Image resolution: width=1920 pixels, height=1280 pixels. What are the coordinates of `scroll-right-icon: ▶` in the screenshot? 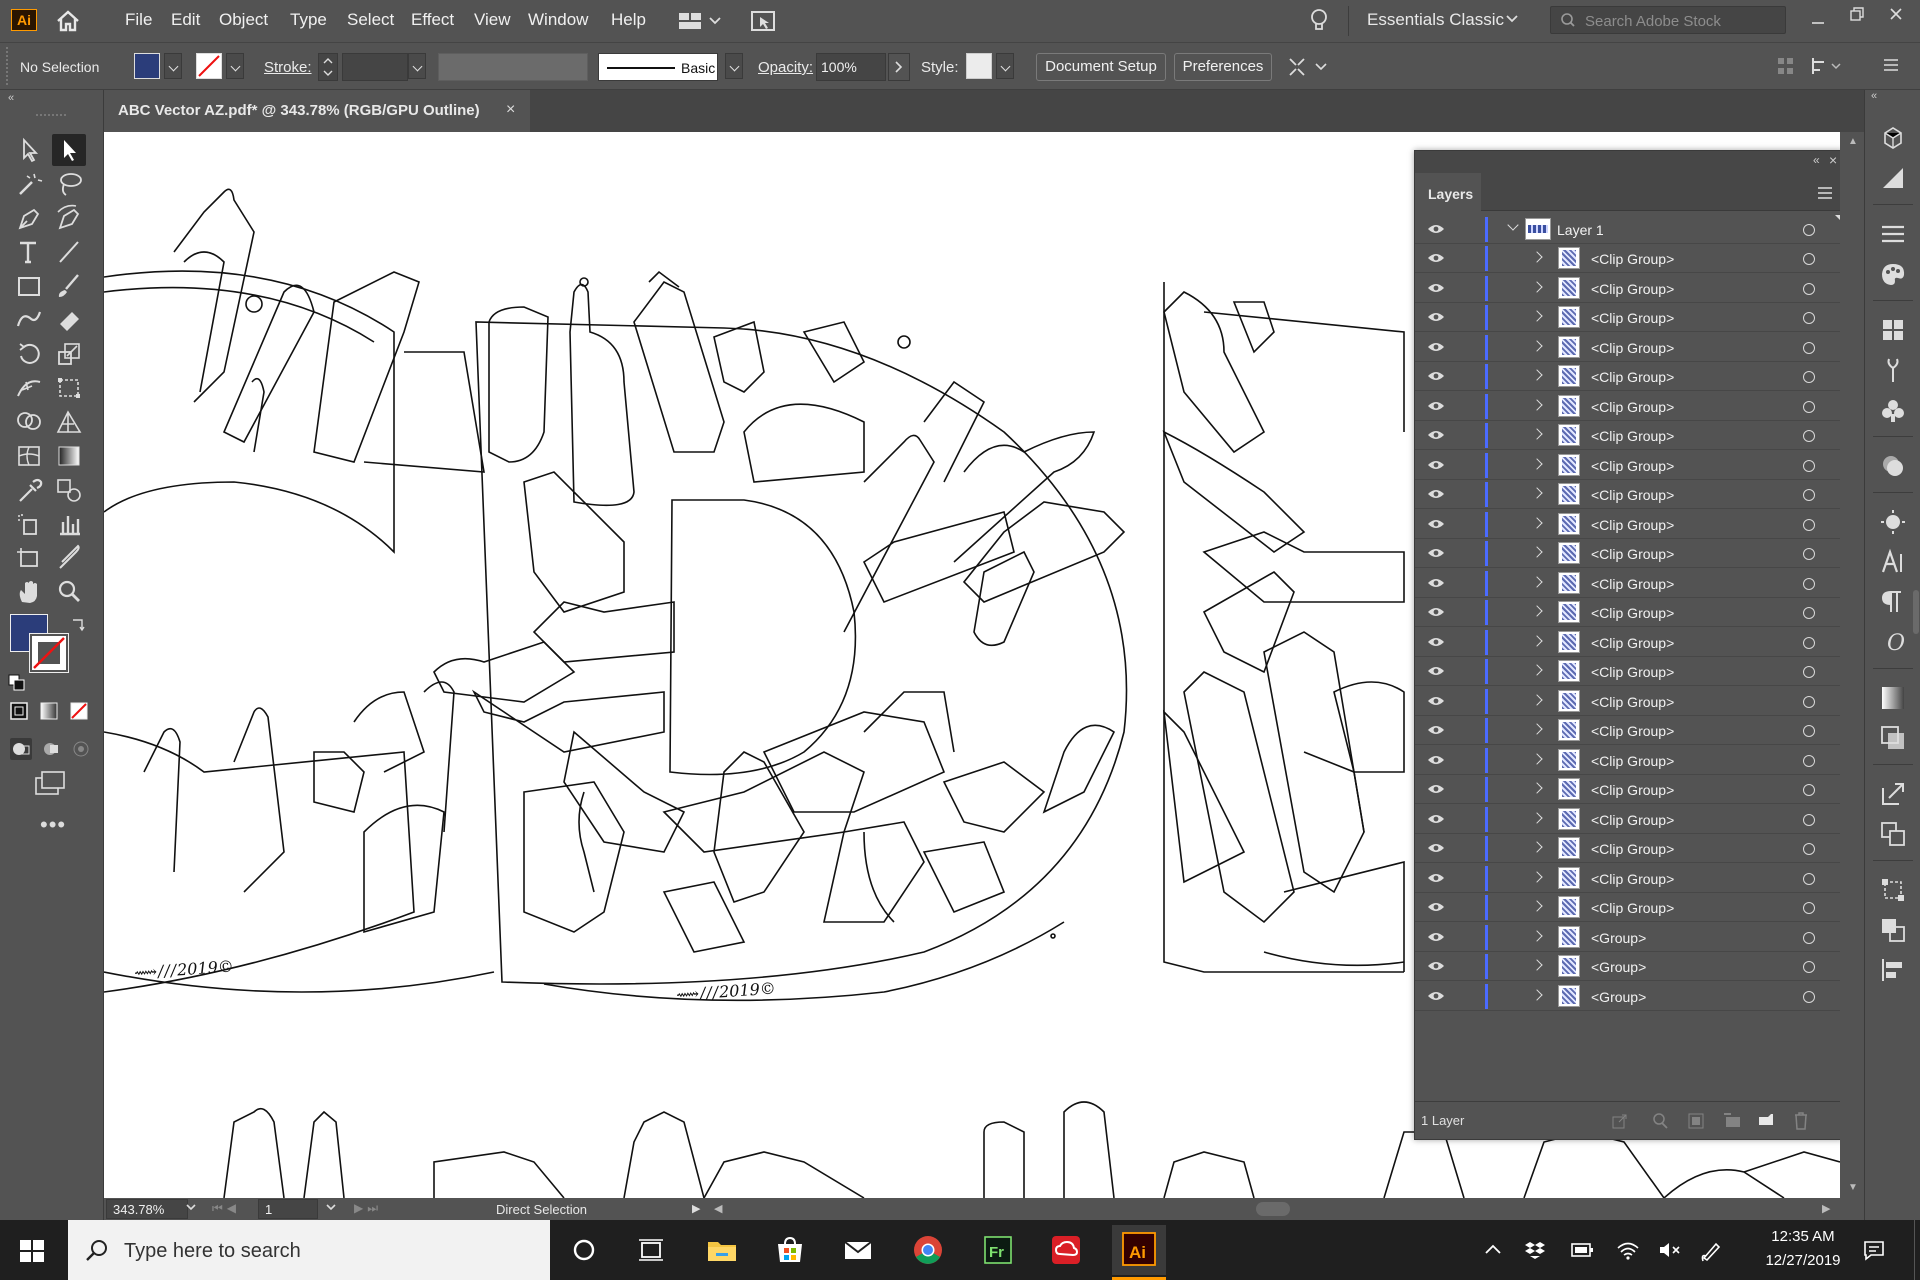 It's located at (1826, 1208).